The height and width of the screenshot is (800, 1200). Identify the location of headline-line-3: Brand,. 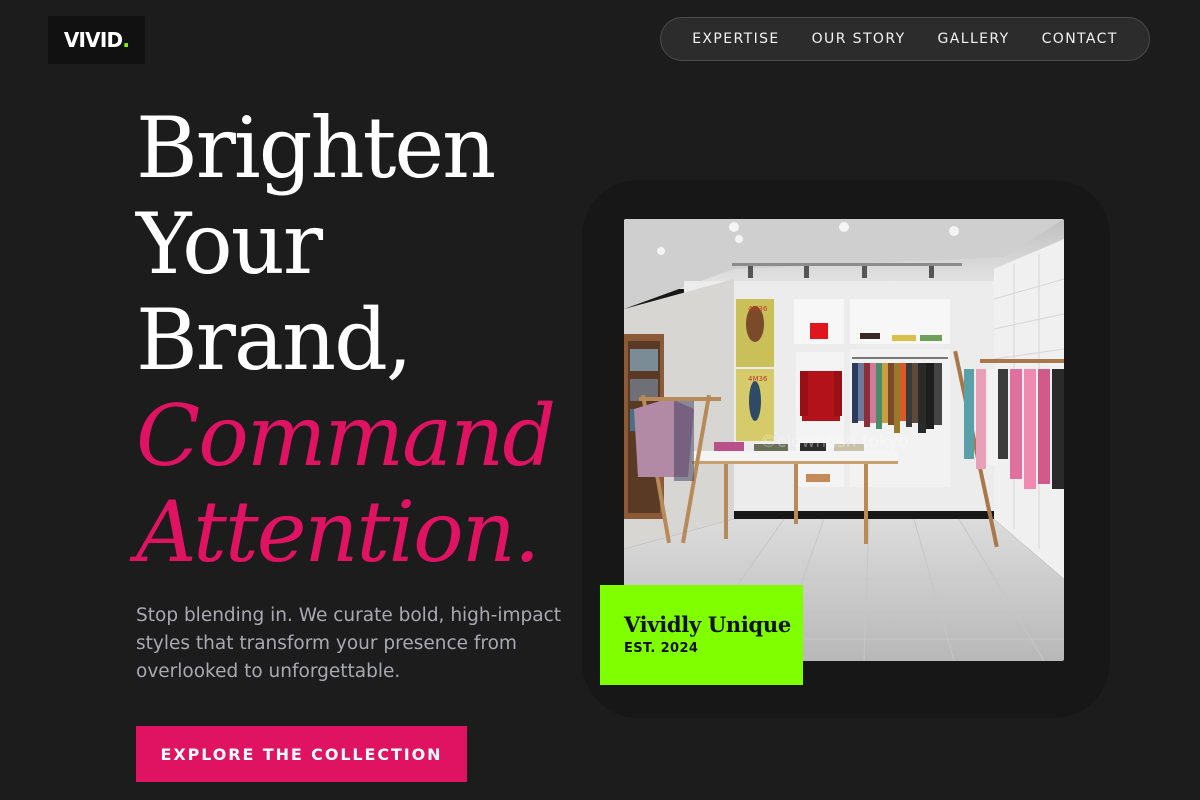
(274, 340).